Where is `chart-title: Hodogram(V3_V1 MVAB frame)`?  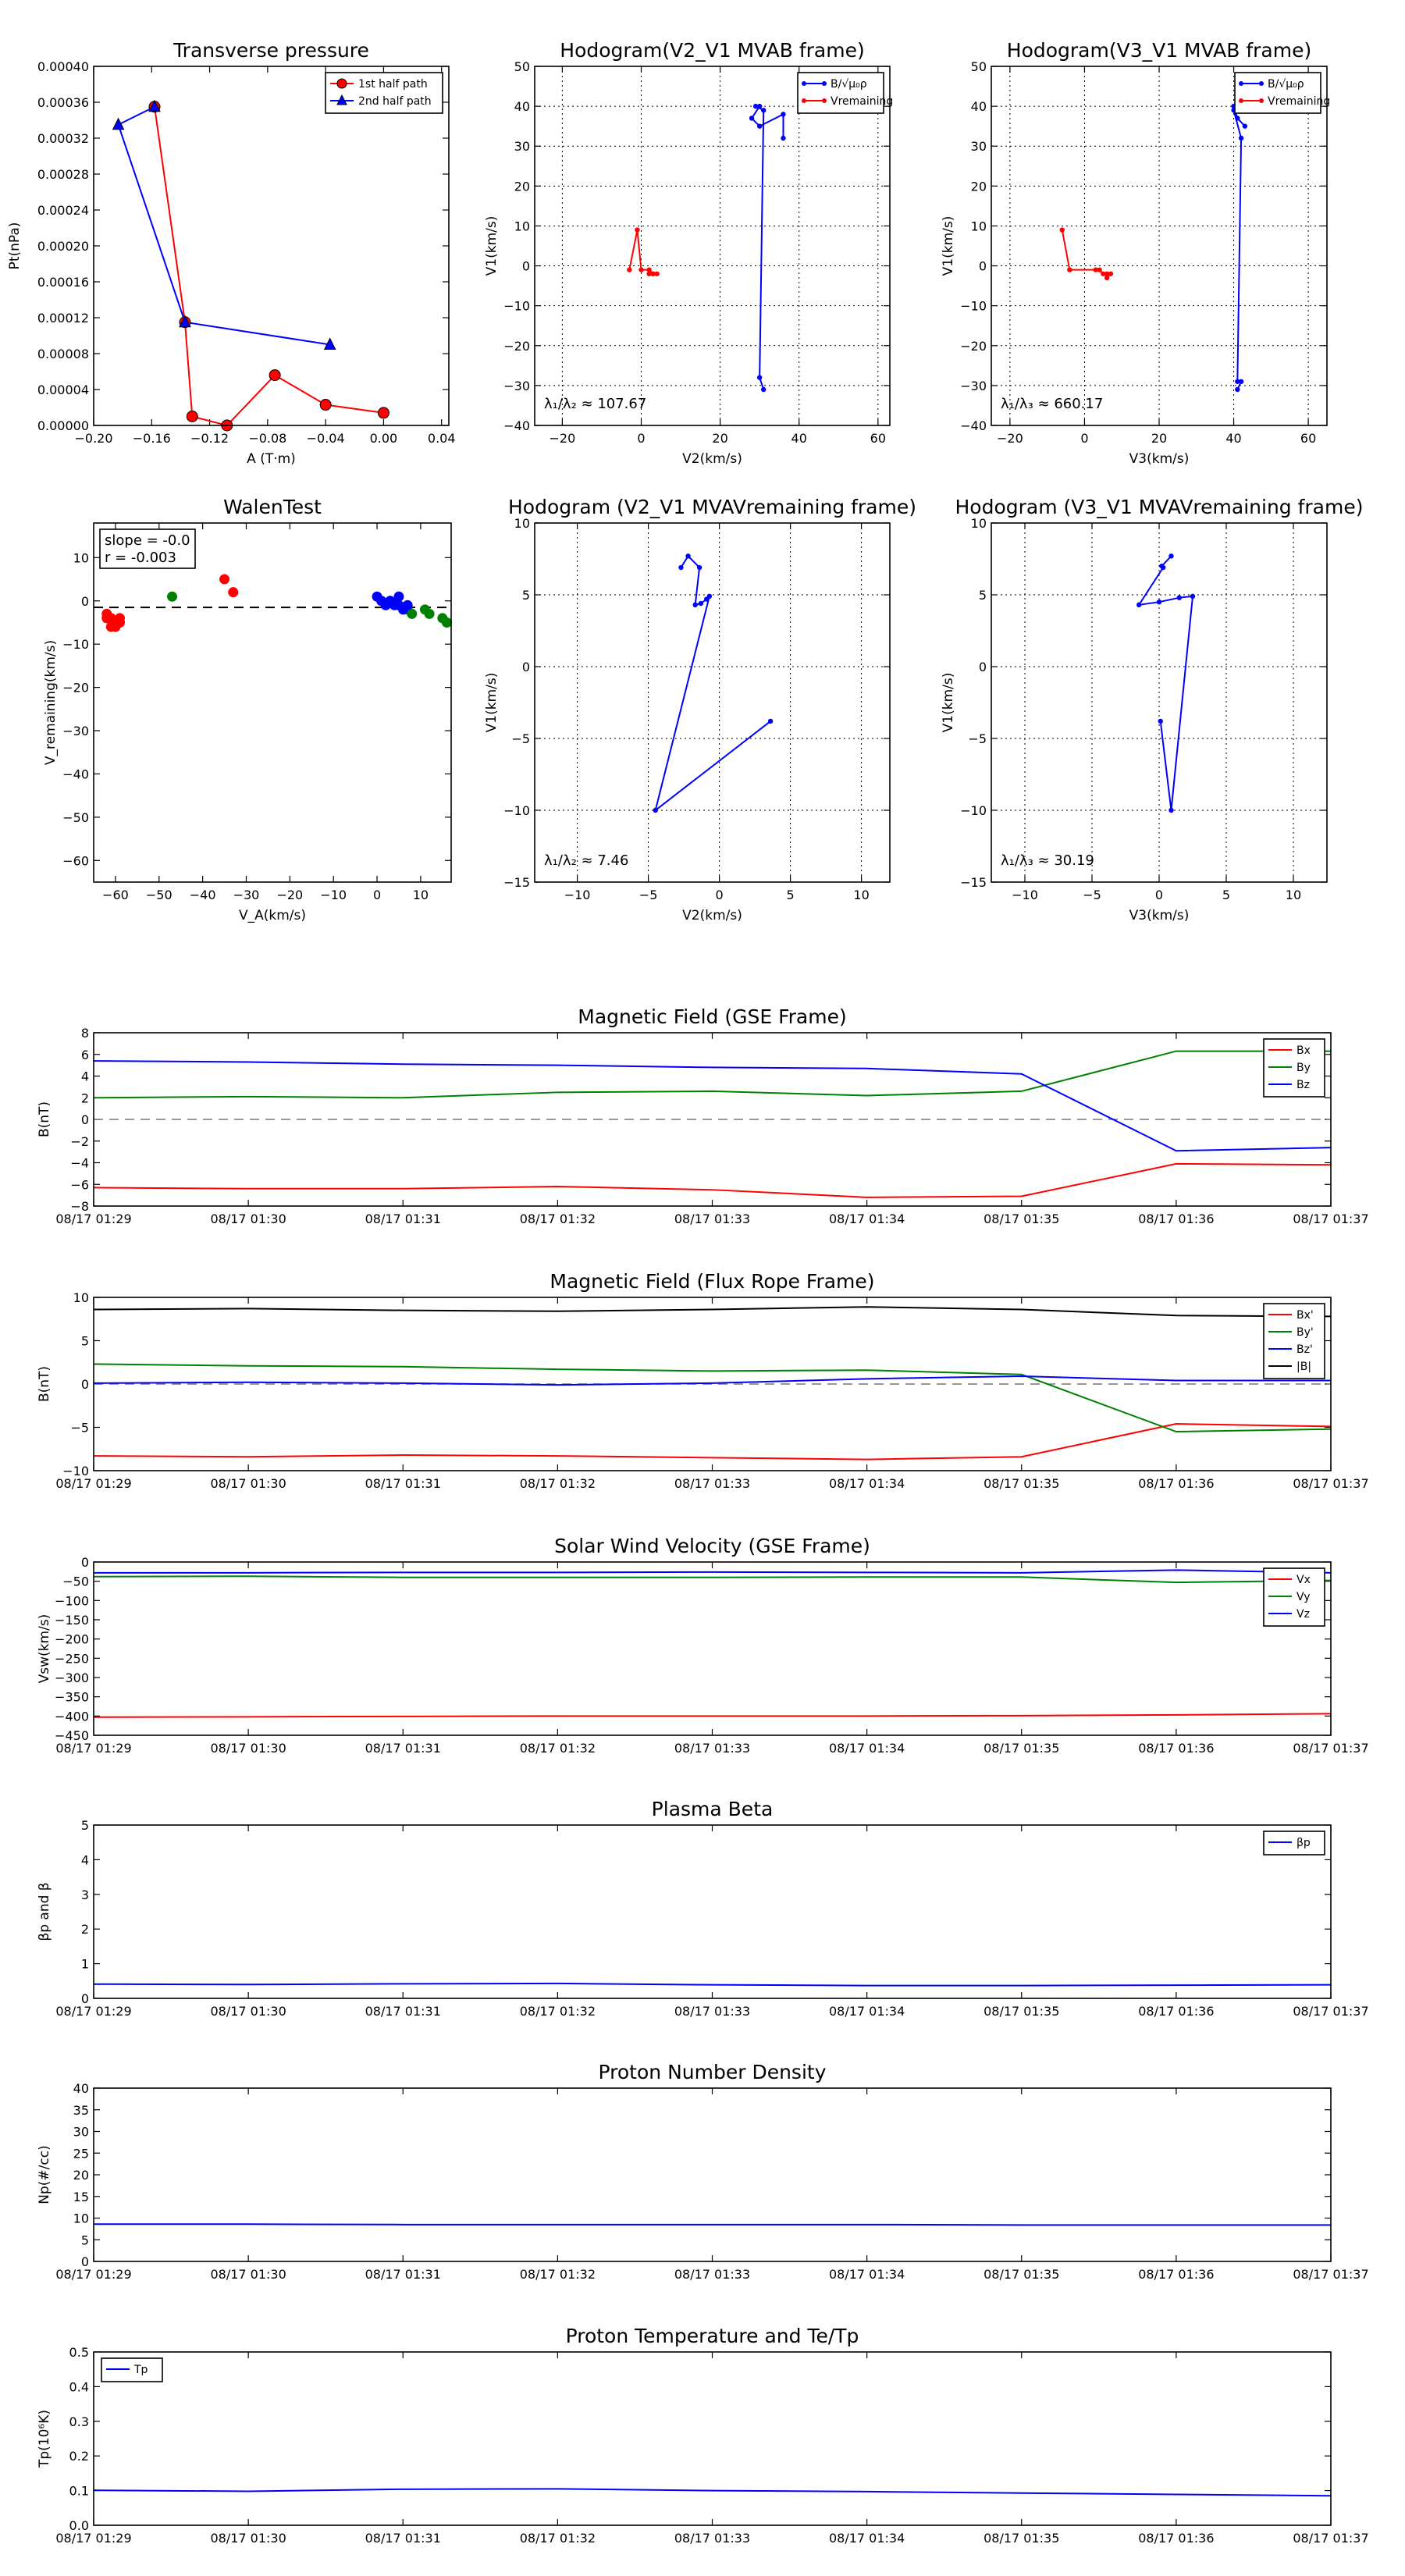 chart-title: Hodogram(V3_V1 MVAB frame) is located at coordinates (1159, 51).